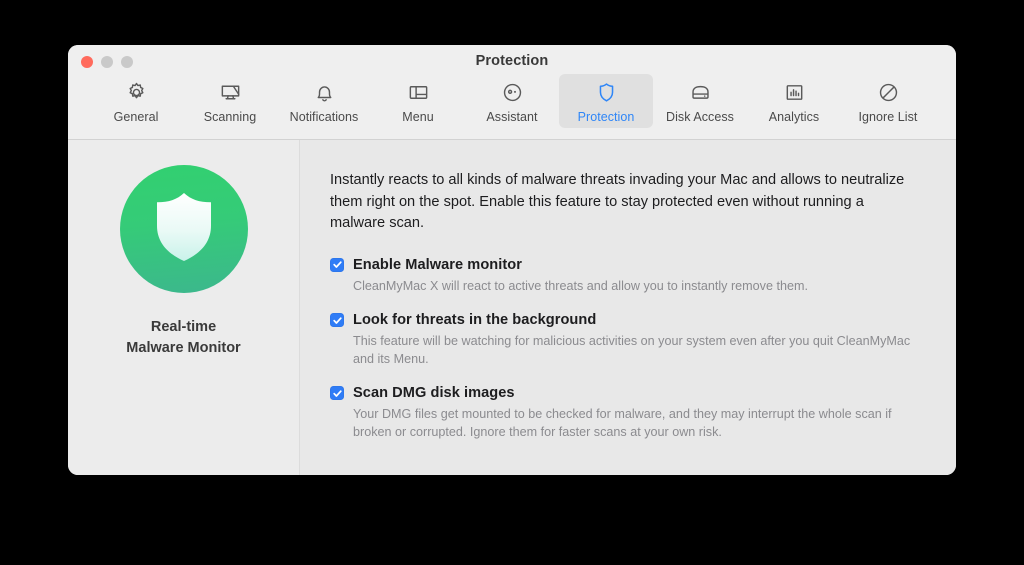 The width and height of the screenshot is (1024, 565). I want to click on prohibition-icon, so click(888, 92).